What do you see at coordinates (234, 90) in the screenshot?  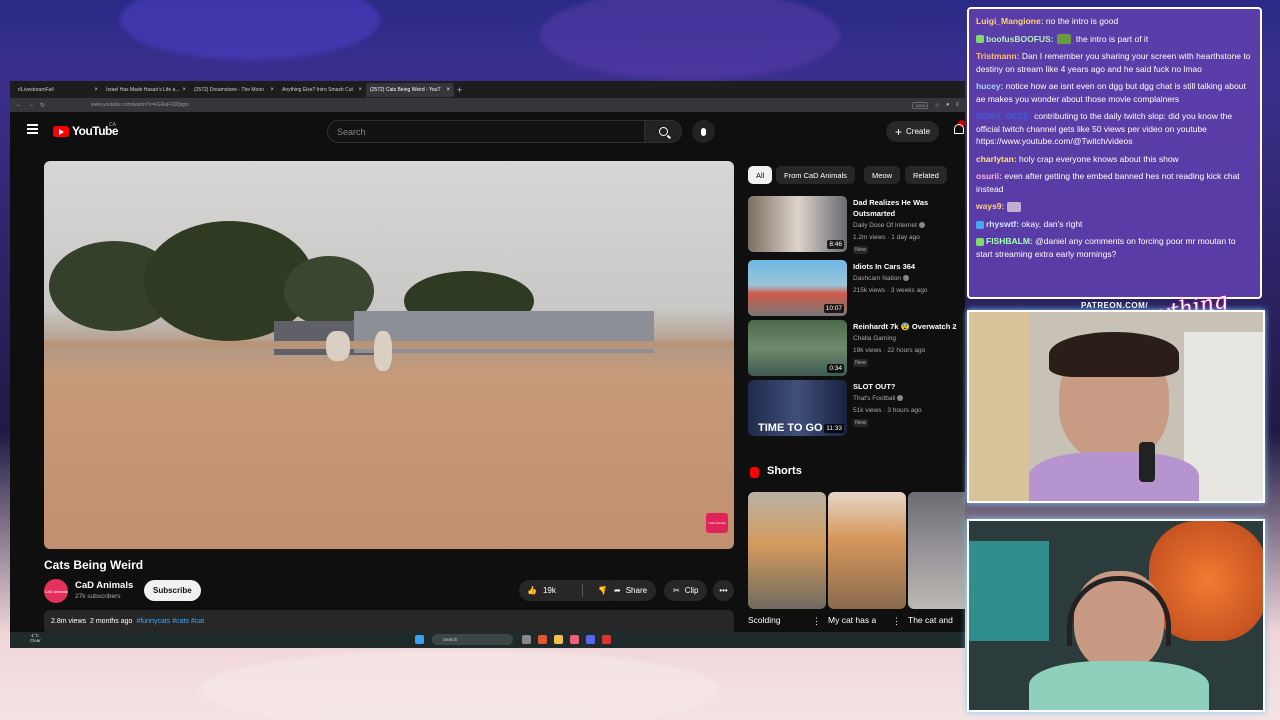 I see `browser-tab: (2572) Dreamstone - The Moon ×` at bounding box center [234, 90].